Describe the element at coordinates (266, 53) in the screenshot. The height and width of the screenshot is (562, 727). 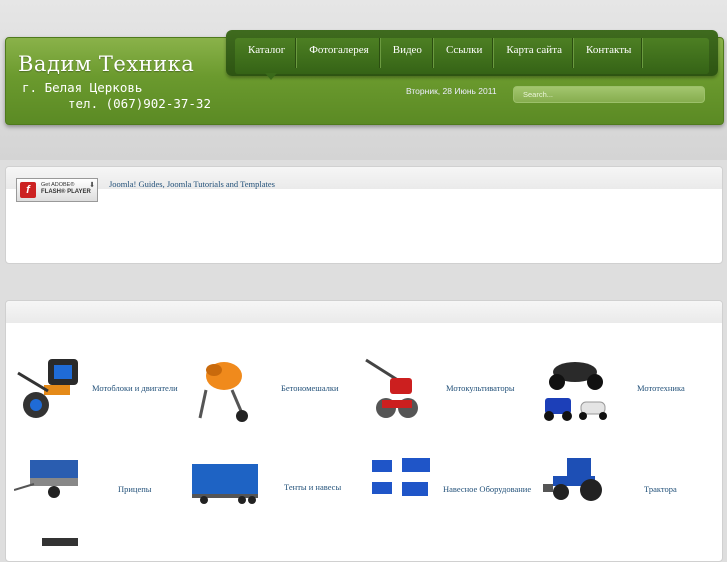
I see `nav-item-catalog: Каталог` at that location.